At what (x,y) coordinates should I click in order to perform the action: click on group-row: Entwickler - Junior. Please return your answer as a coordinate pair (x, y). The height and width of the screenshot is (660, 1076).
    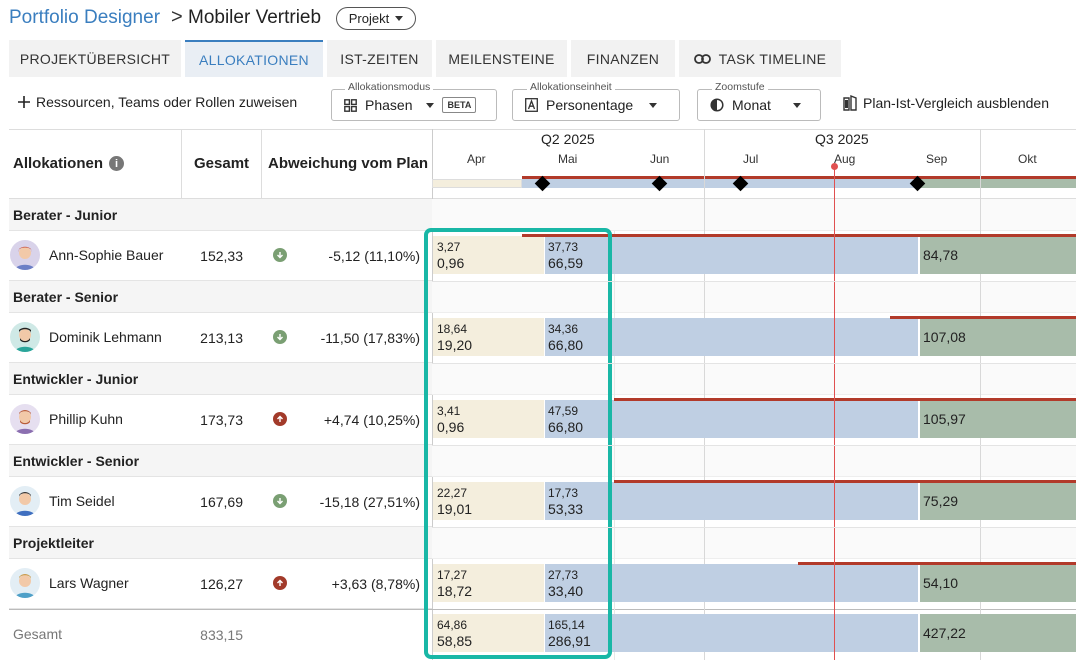
    Looking at the image, I should click on (220, 379).